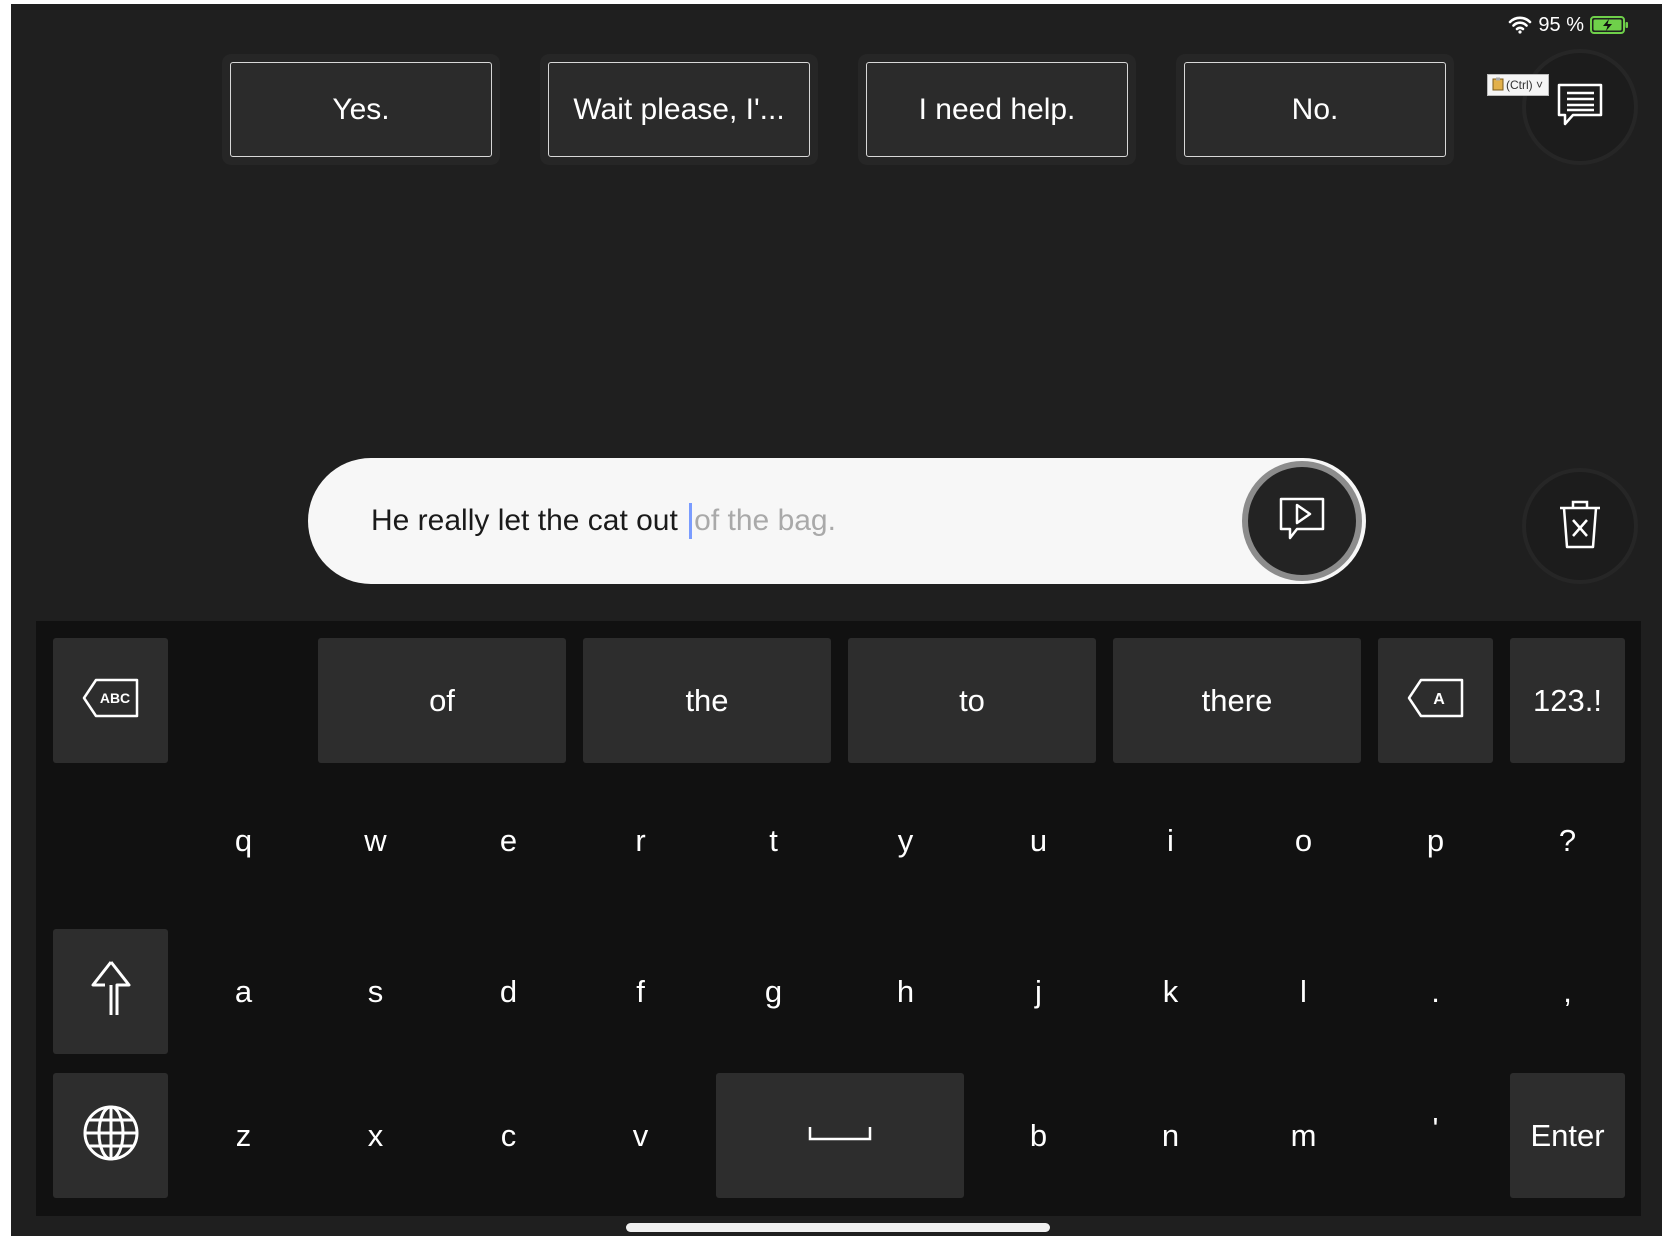  I want to click on word-suggestion-of: of, so click(442, 700).